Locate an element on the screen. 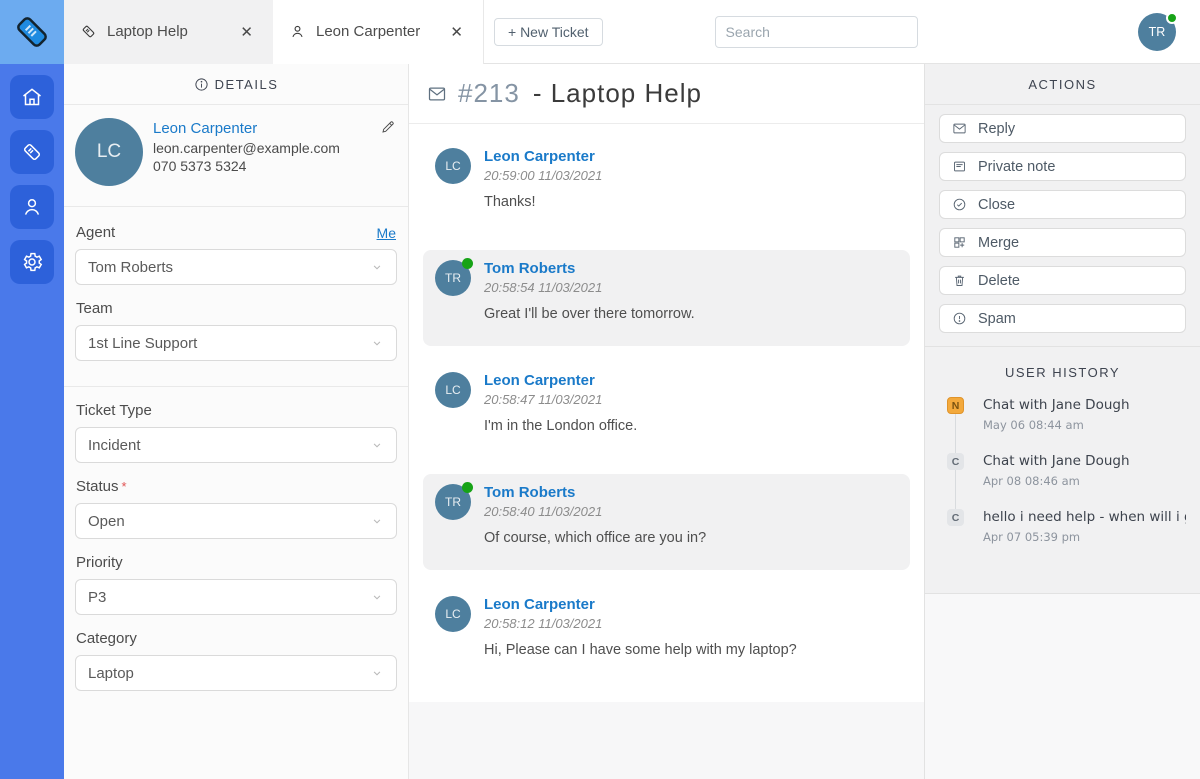 The width and height of the screenshot is (1200, 779). message-timestamp: 20:58:40 11/03/2021 is located at coordinates (543, 511).